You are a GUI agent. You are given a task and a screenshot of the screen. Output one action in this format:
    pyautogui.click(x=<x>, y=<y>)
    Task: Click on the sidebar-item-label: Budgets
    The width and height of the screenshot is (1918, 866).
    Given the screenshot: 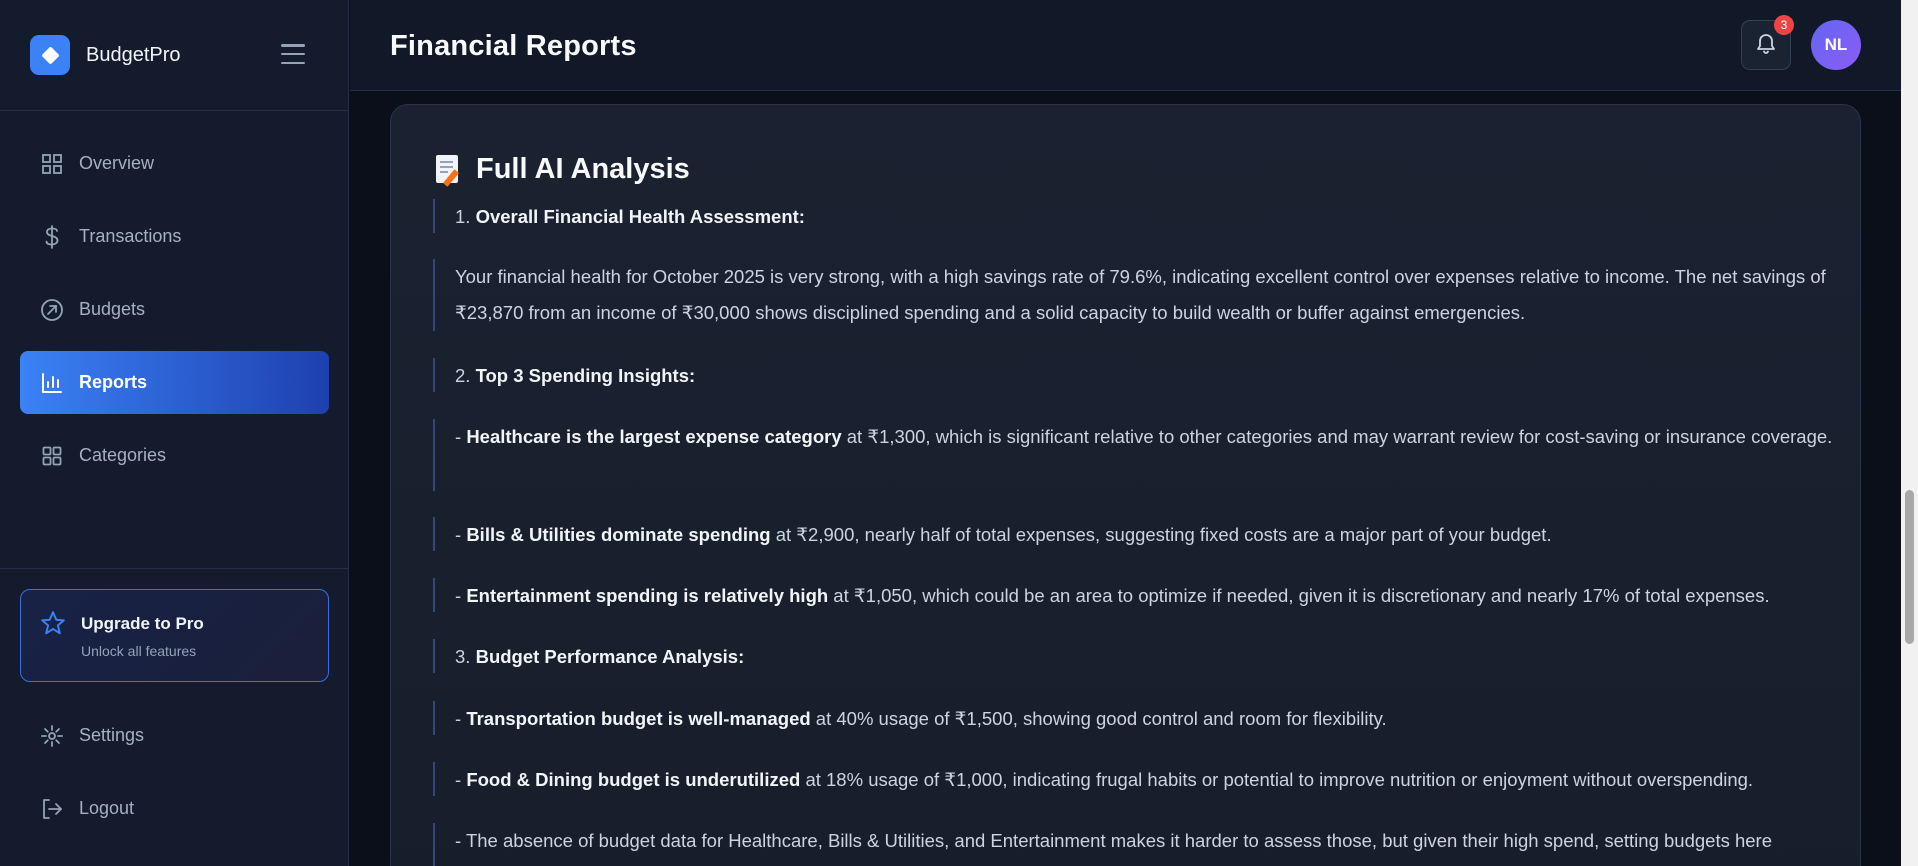 What is the action you would take?
    pyautogui.click(x=112, y=309)
    